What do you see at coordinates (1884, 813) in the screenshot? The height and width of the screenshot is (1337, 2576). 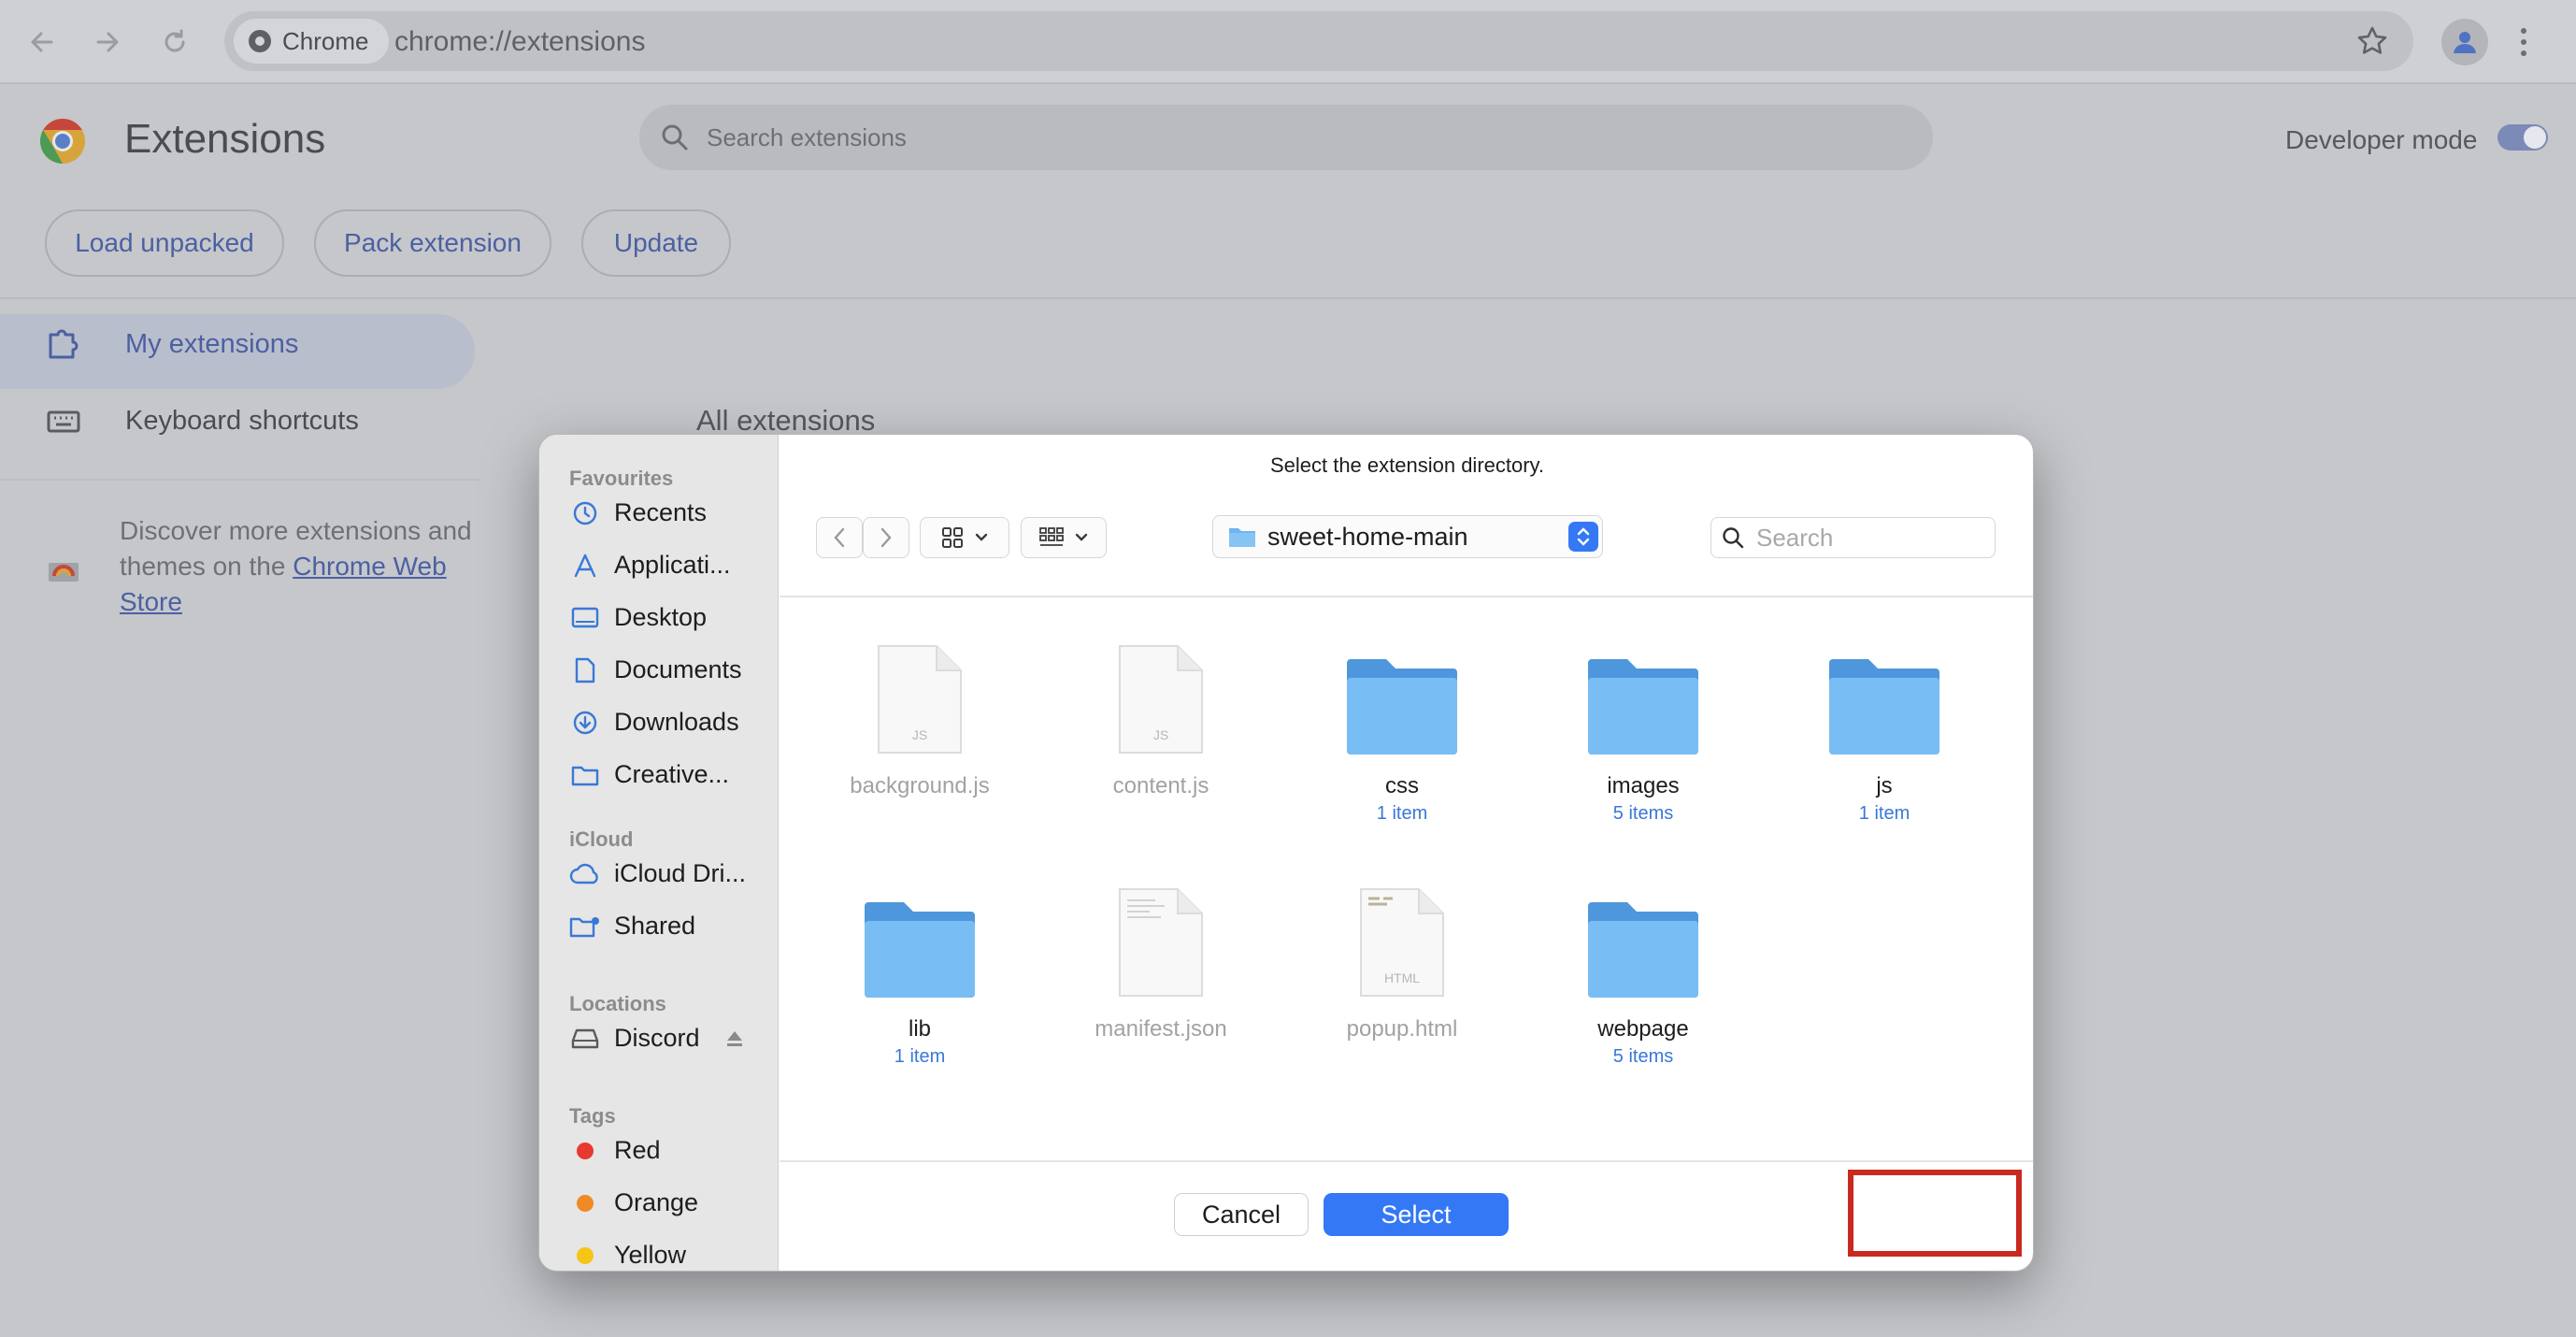 I see `item-count: 1 item` at bounding box center [1884, 813].